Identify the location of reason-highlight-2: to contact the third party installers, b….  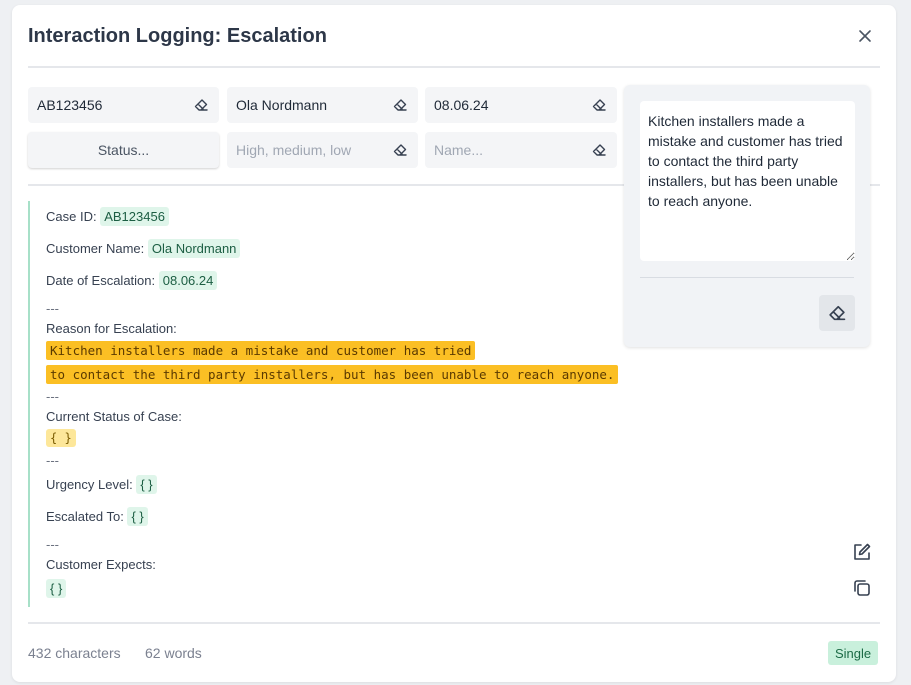
(332, 374).